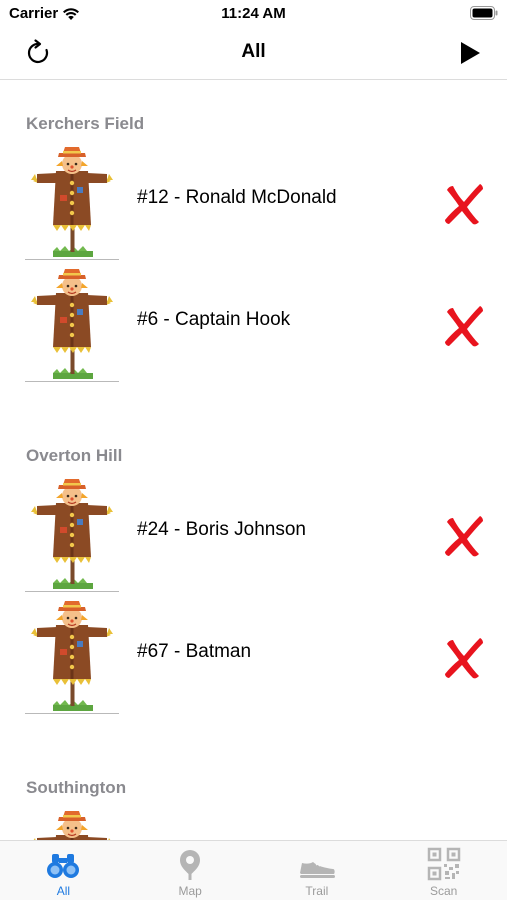  I want to click on tab-all: All, so click(63, 870).